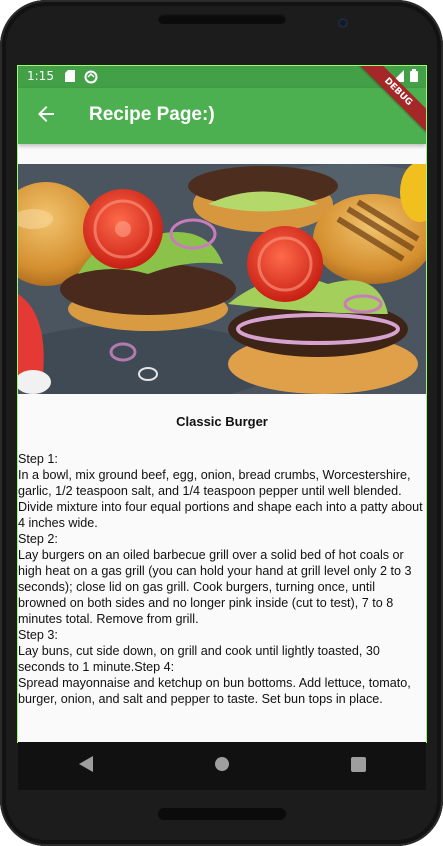 The width and height of the screenshot is (443, 846). I want to click on back-button, so click(46, 116).